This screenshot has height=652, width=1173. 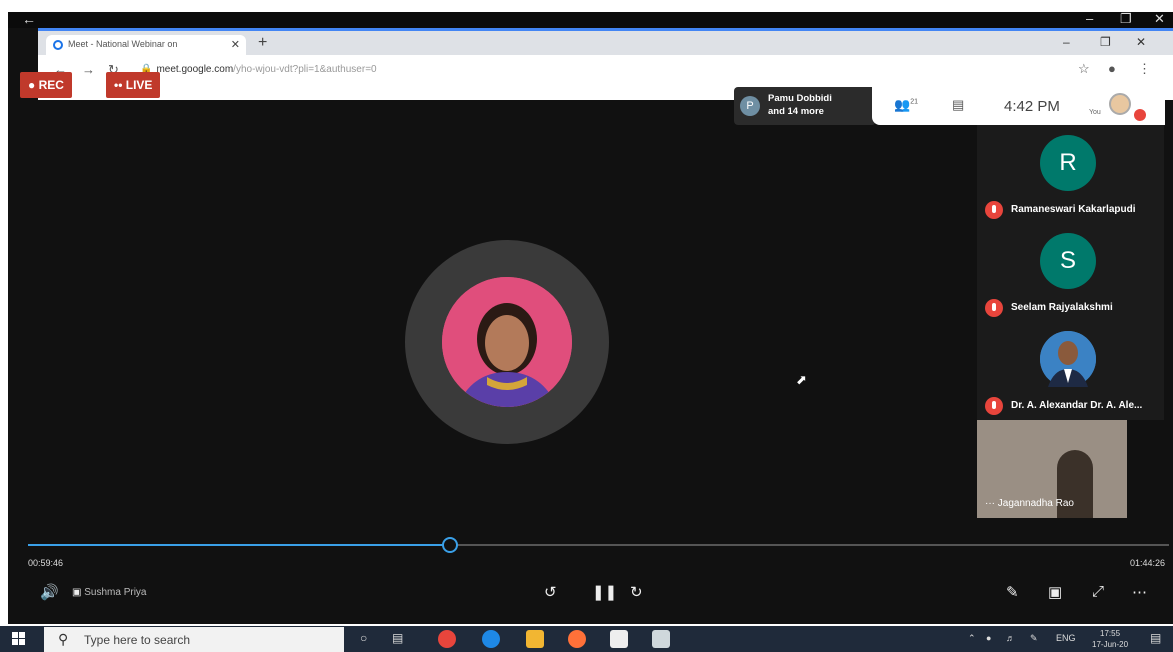 I want to click on restore-icon: ❐, so click(x=1126, y=19).